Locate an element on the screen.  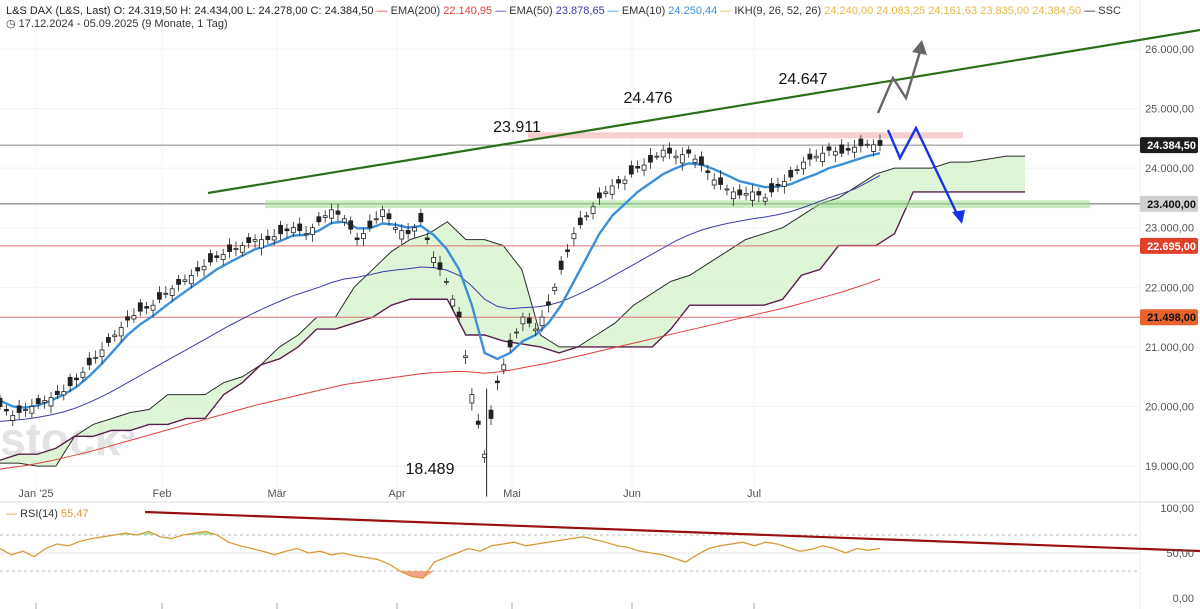
x-tick-label: Feb is located at coordinates (162, 494).